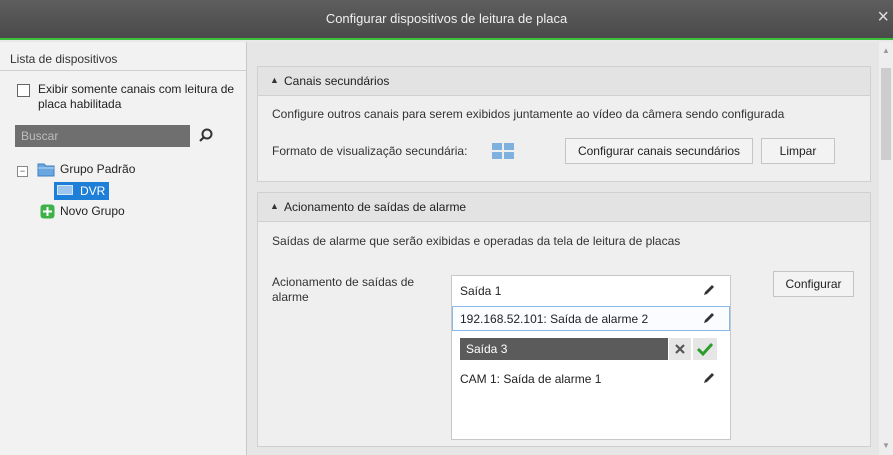  Describe the element at coordinates (22, 171) in the screenshot. I see `collapse-icon: −` at that location.